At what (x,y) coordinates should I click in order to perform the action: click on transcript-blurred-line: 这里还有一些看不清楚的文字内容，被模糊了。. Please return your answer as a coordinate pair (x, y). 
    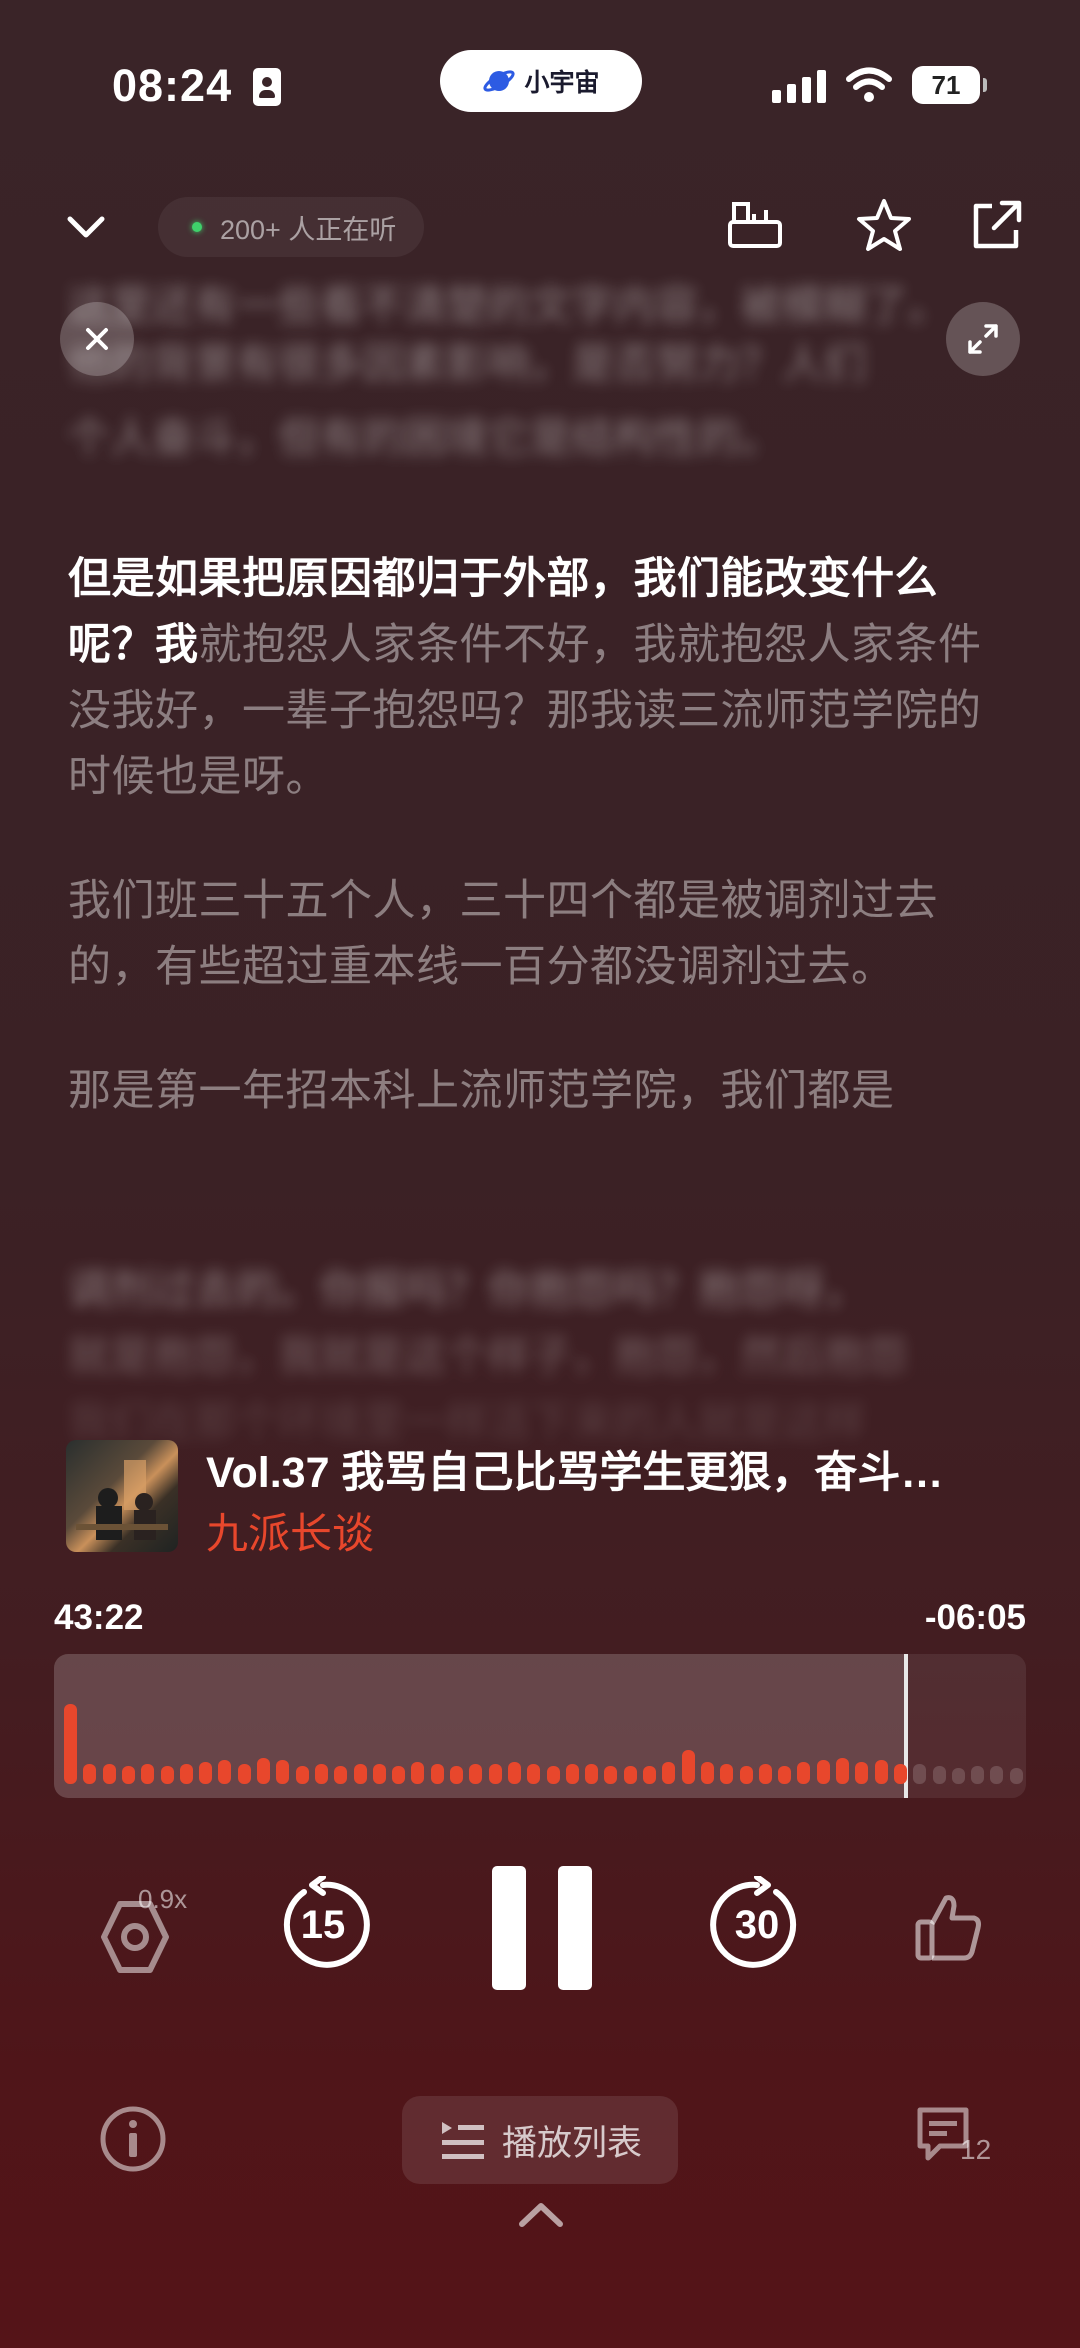
    Looking at the image, I should click on (509, 305).